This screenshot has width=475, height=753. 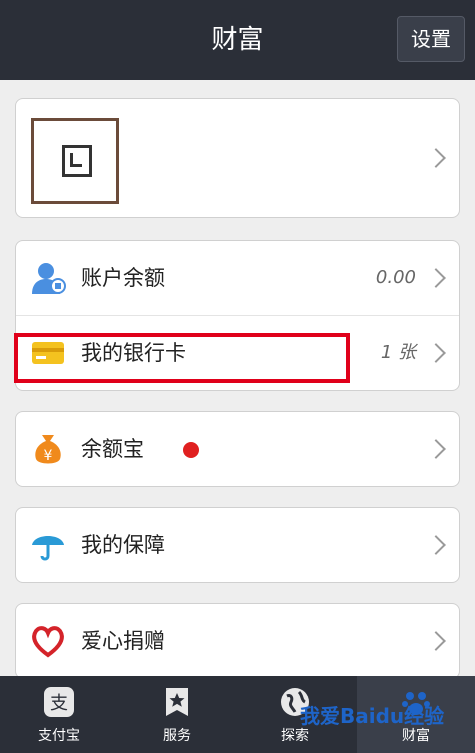 What do you see at coordinates (182, 358) in the screenshot?
I see `highlight-box` at bounding box center [182, 358].